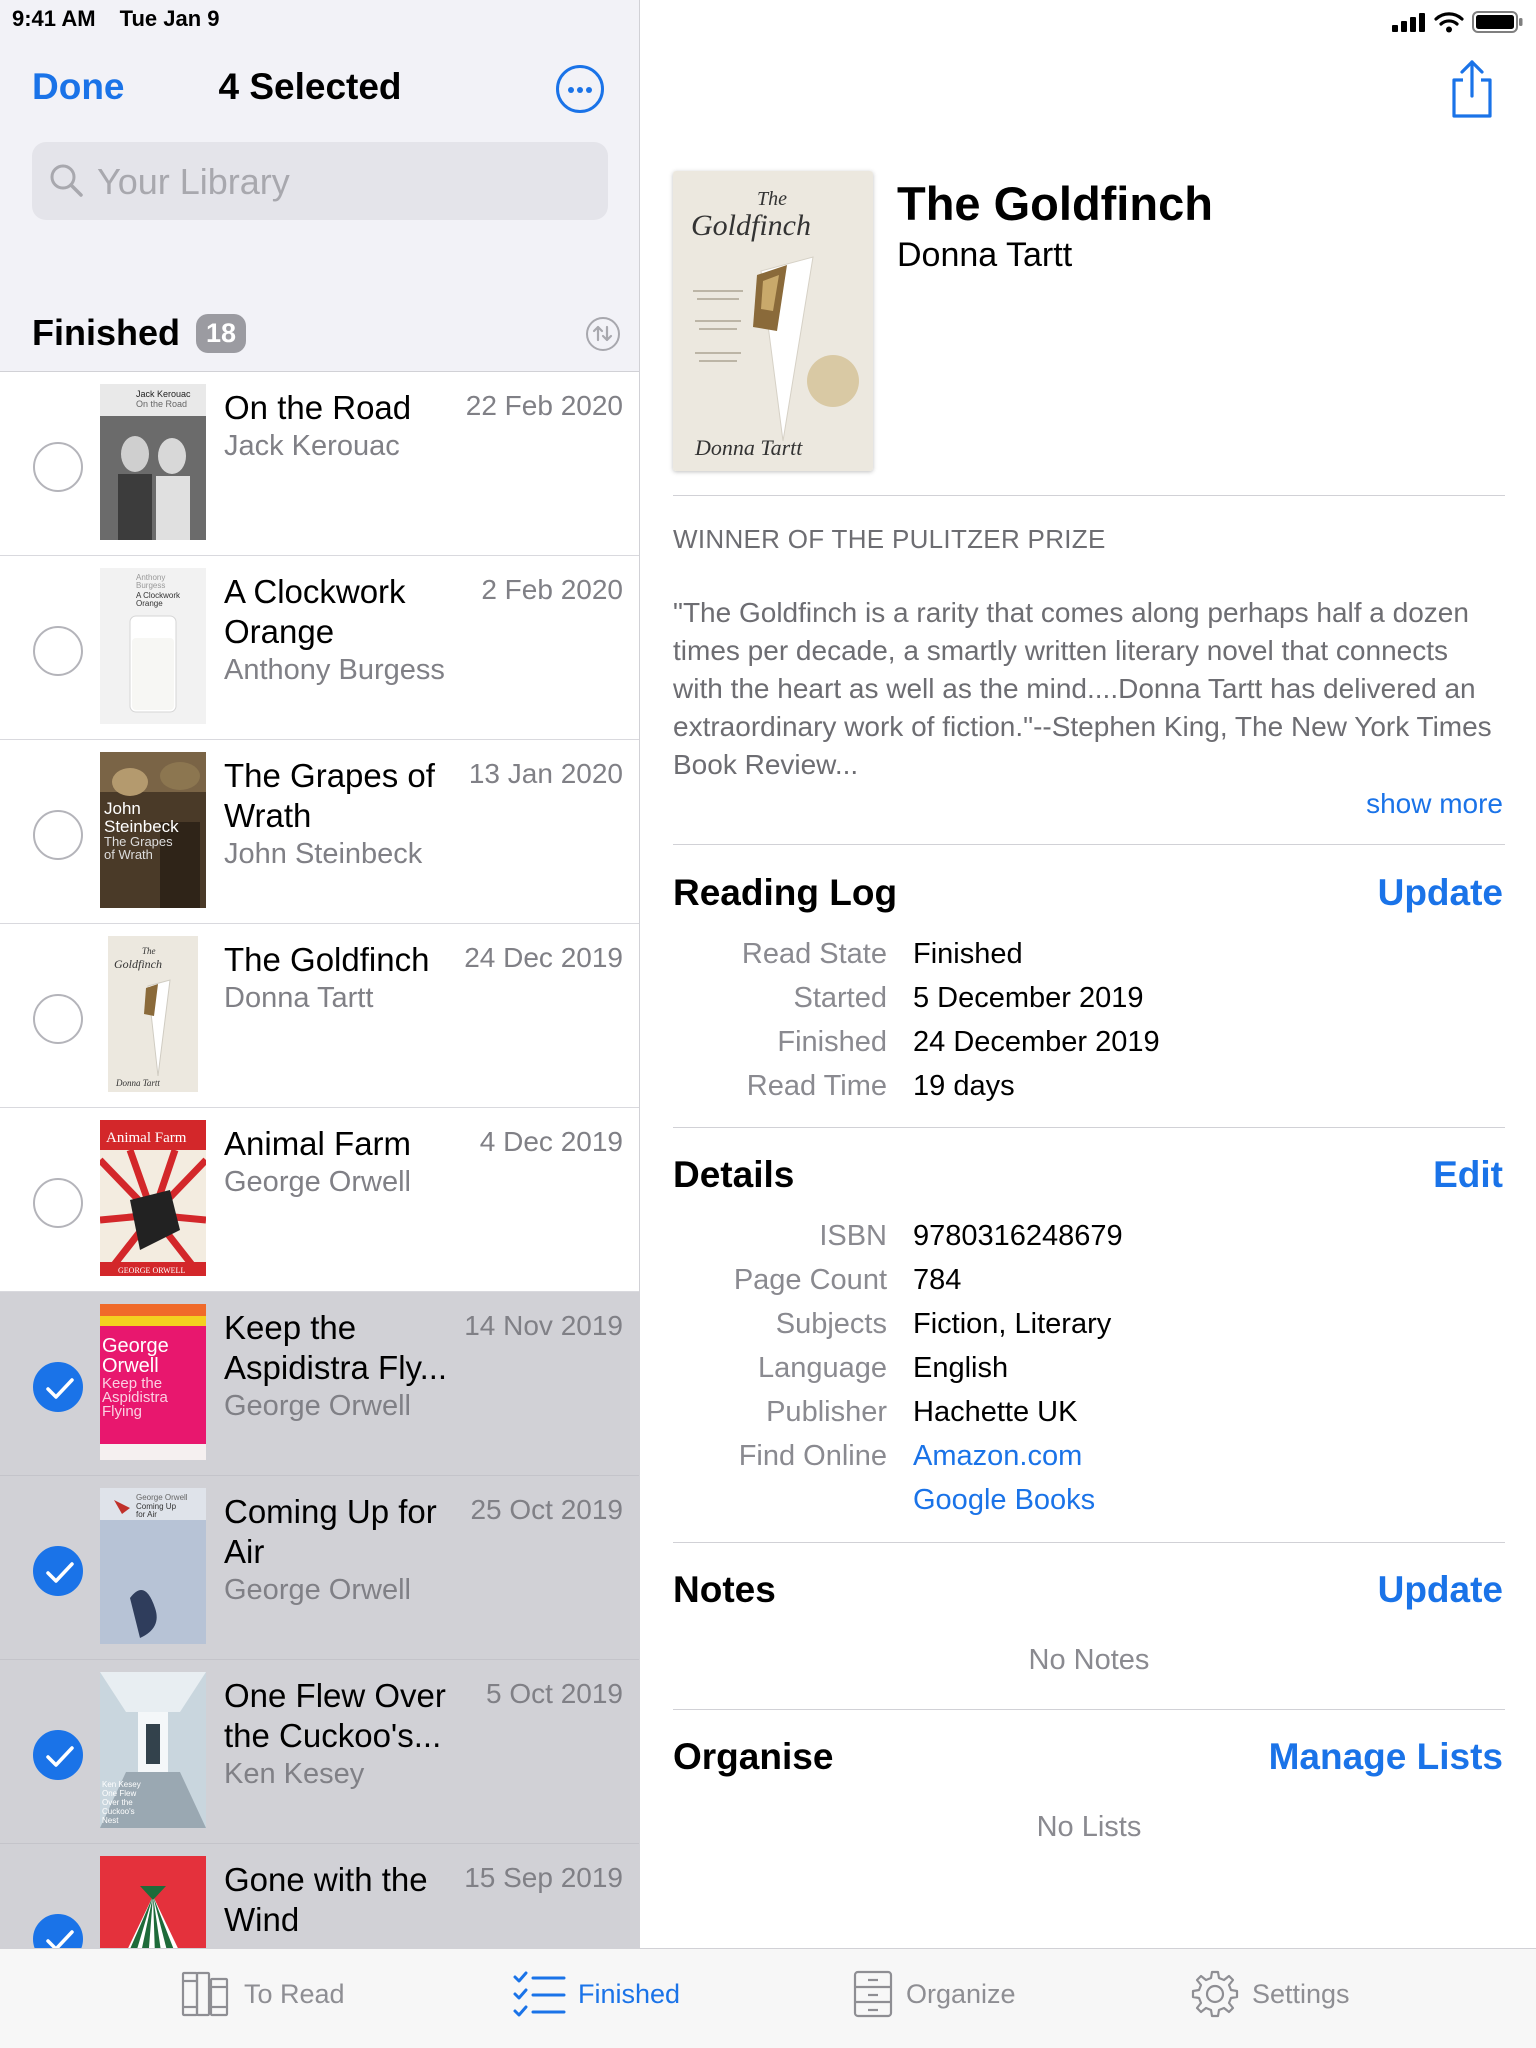 This screenshot has height=2048, width=1536. I want to click on reading-log-update-button: Update, so click(1440, 893).